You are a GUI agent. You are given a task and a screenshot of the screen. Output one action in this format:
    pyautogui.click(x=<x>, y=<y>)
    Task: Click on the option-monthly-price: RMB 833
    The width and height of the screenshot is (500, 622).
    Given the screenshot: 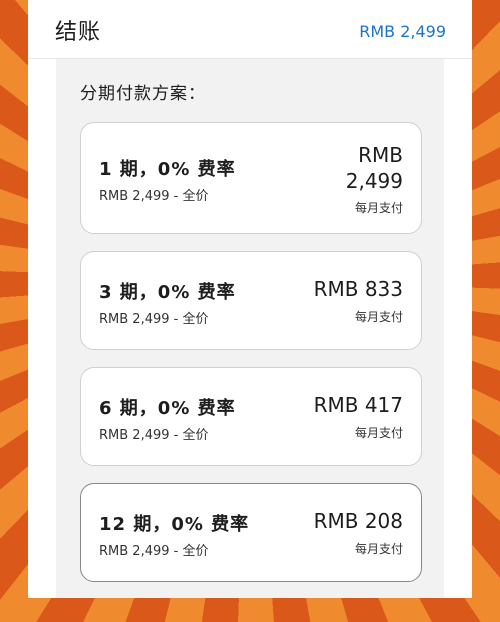 What is the action you would take?
    pyautogui.click(x=358, y=289)
    